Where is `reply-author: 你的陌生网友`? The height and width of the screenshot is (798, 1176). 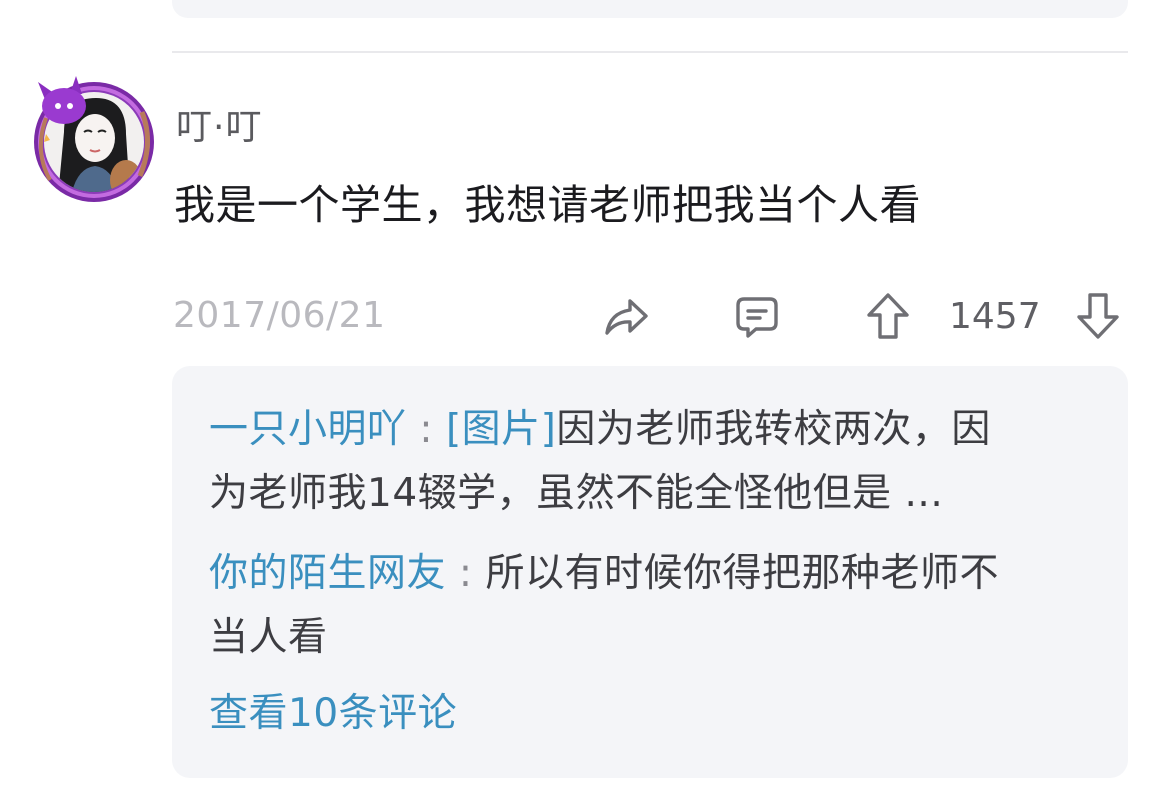 reply-author: 你的陌生网友 is located at coordinates (327, 573).